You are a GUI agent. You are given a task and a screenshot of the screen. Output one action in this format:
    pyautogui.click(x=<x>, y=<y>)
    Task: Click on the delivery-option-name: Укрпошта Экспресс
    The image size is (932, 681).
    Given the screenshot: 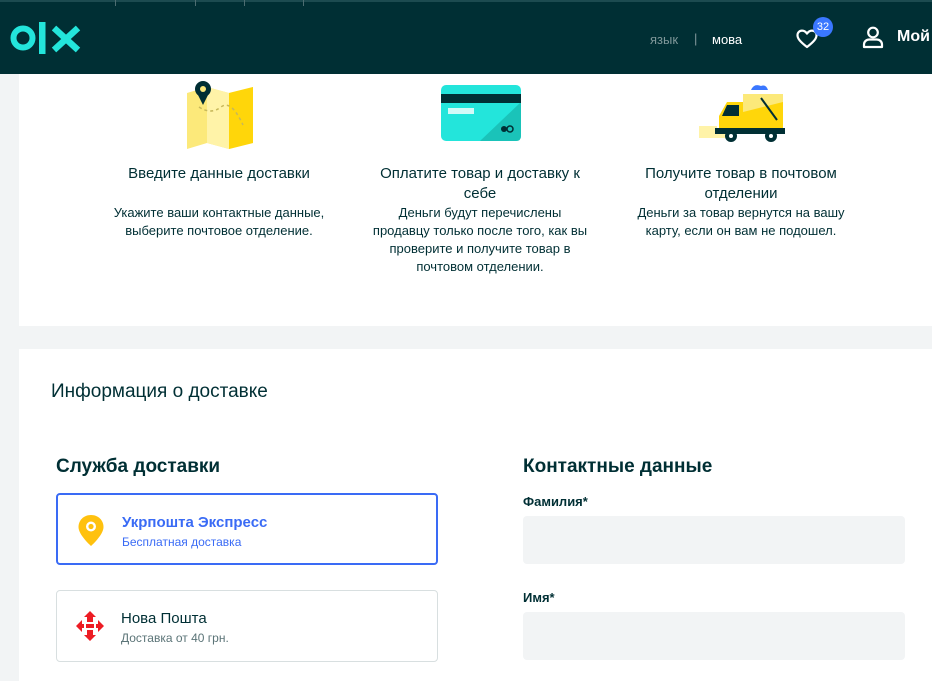 What is the action you would take?
    pyautogui.click(x=195, y=522)
    